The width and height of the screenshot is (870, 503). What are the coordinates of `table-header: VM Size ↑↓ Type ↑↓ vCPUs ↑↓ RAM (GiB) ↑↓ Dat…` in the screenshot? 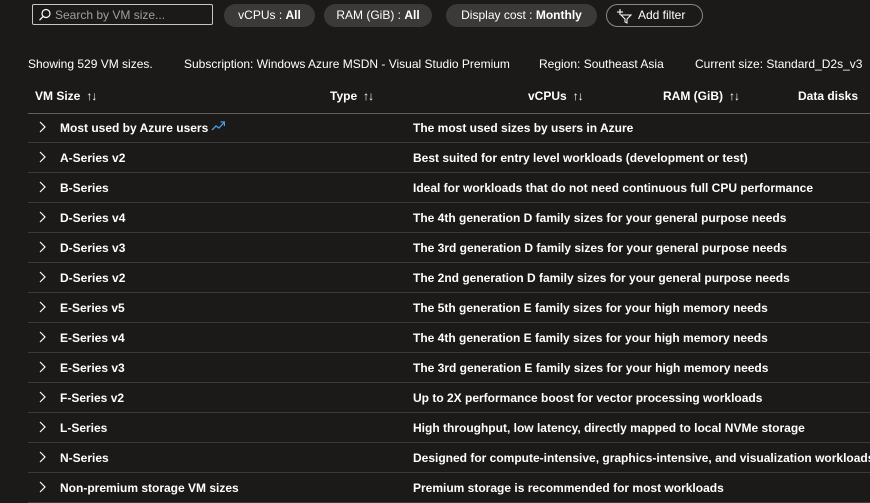 It's located at (449, 99).